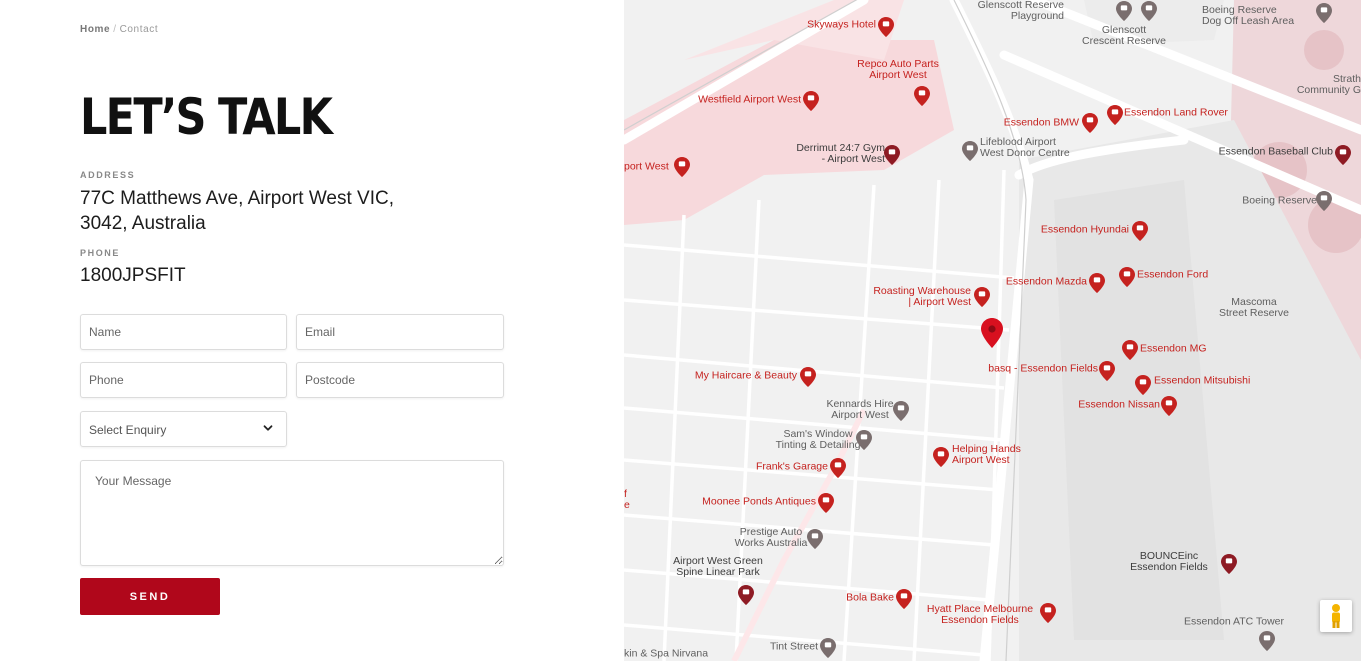 This screenshot has height=661, width=1361. Describe the element at coordinates (818, 445) in the screenshot. I see `map-poi-label-2: Tinting & Detailing` at that location.